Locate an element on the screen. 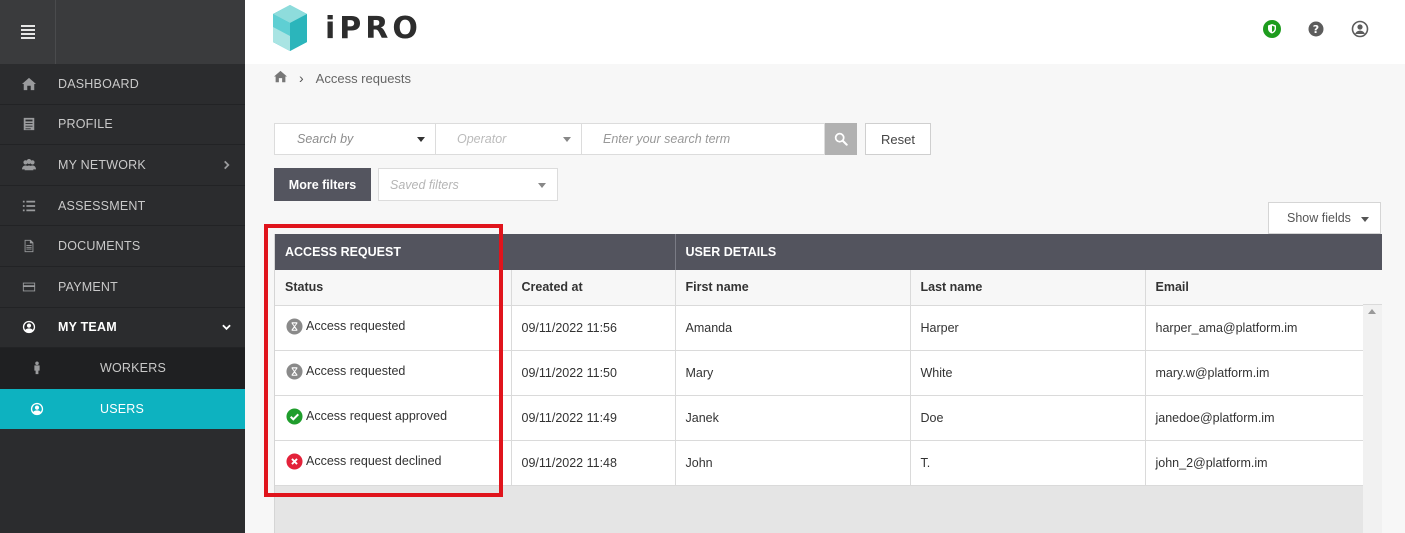 The image size is (1405, 533). search-input: Enter your search term is located at coordinates (703, 139).